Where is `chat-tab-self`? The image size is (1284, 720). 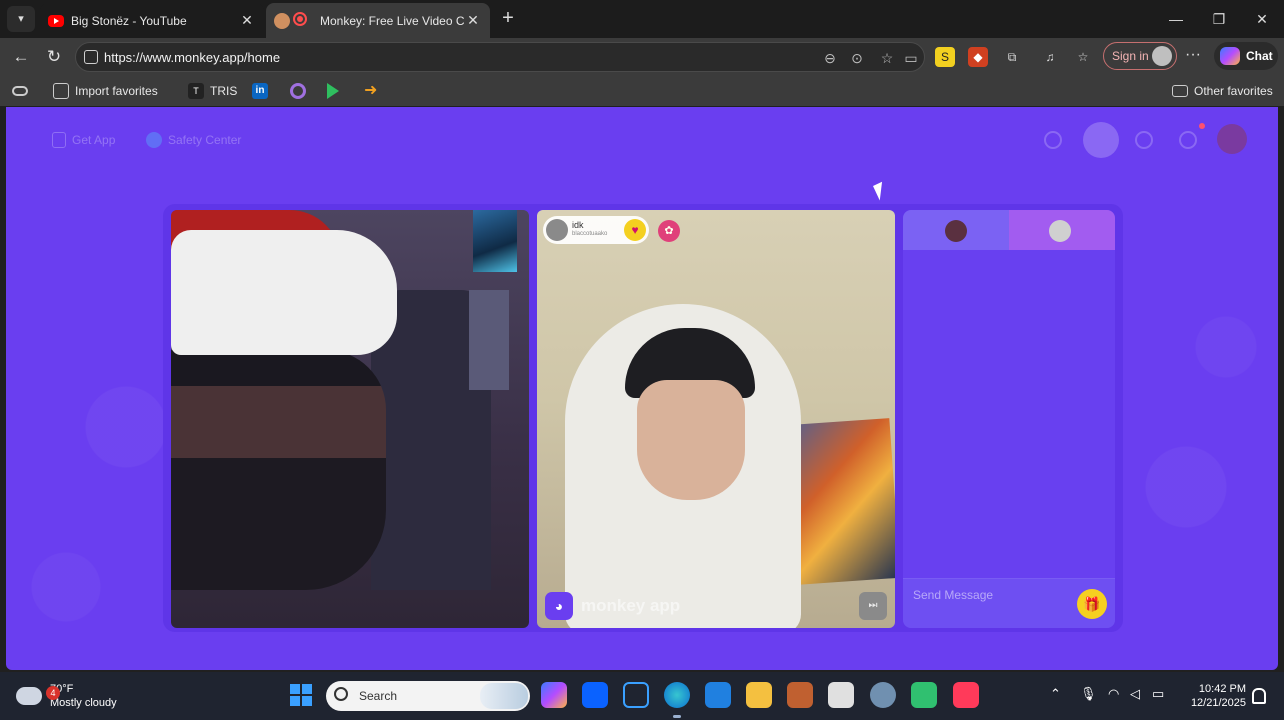
chat-tab-self is located at coordinates (1062, 230).